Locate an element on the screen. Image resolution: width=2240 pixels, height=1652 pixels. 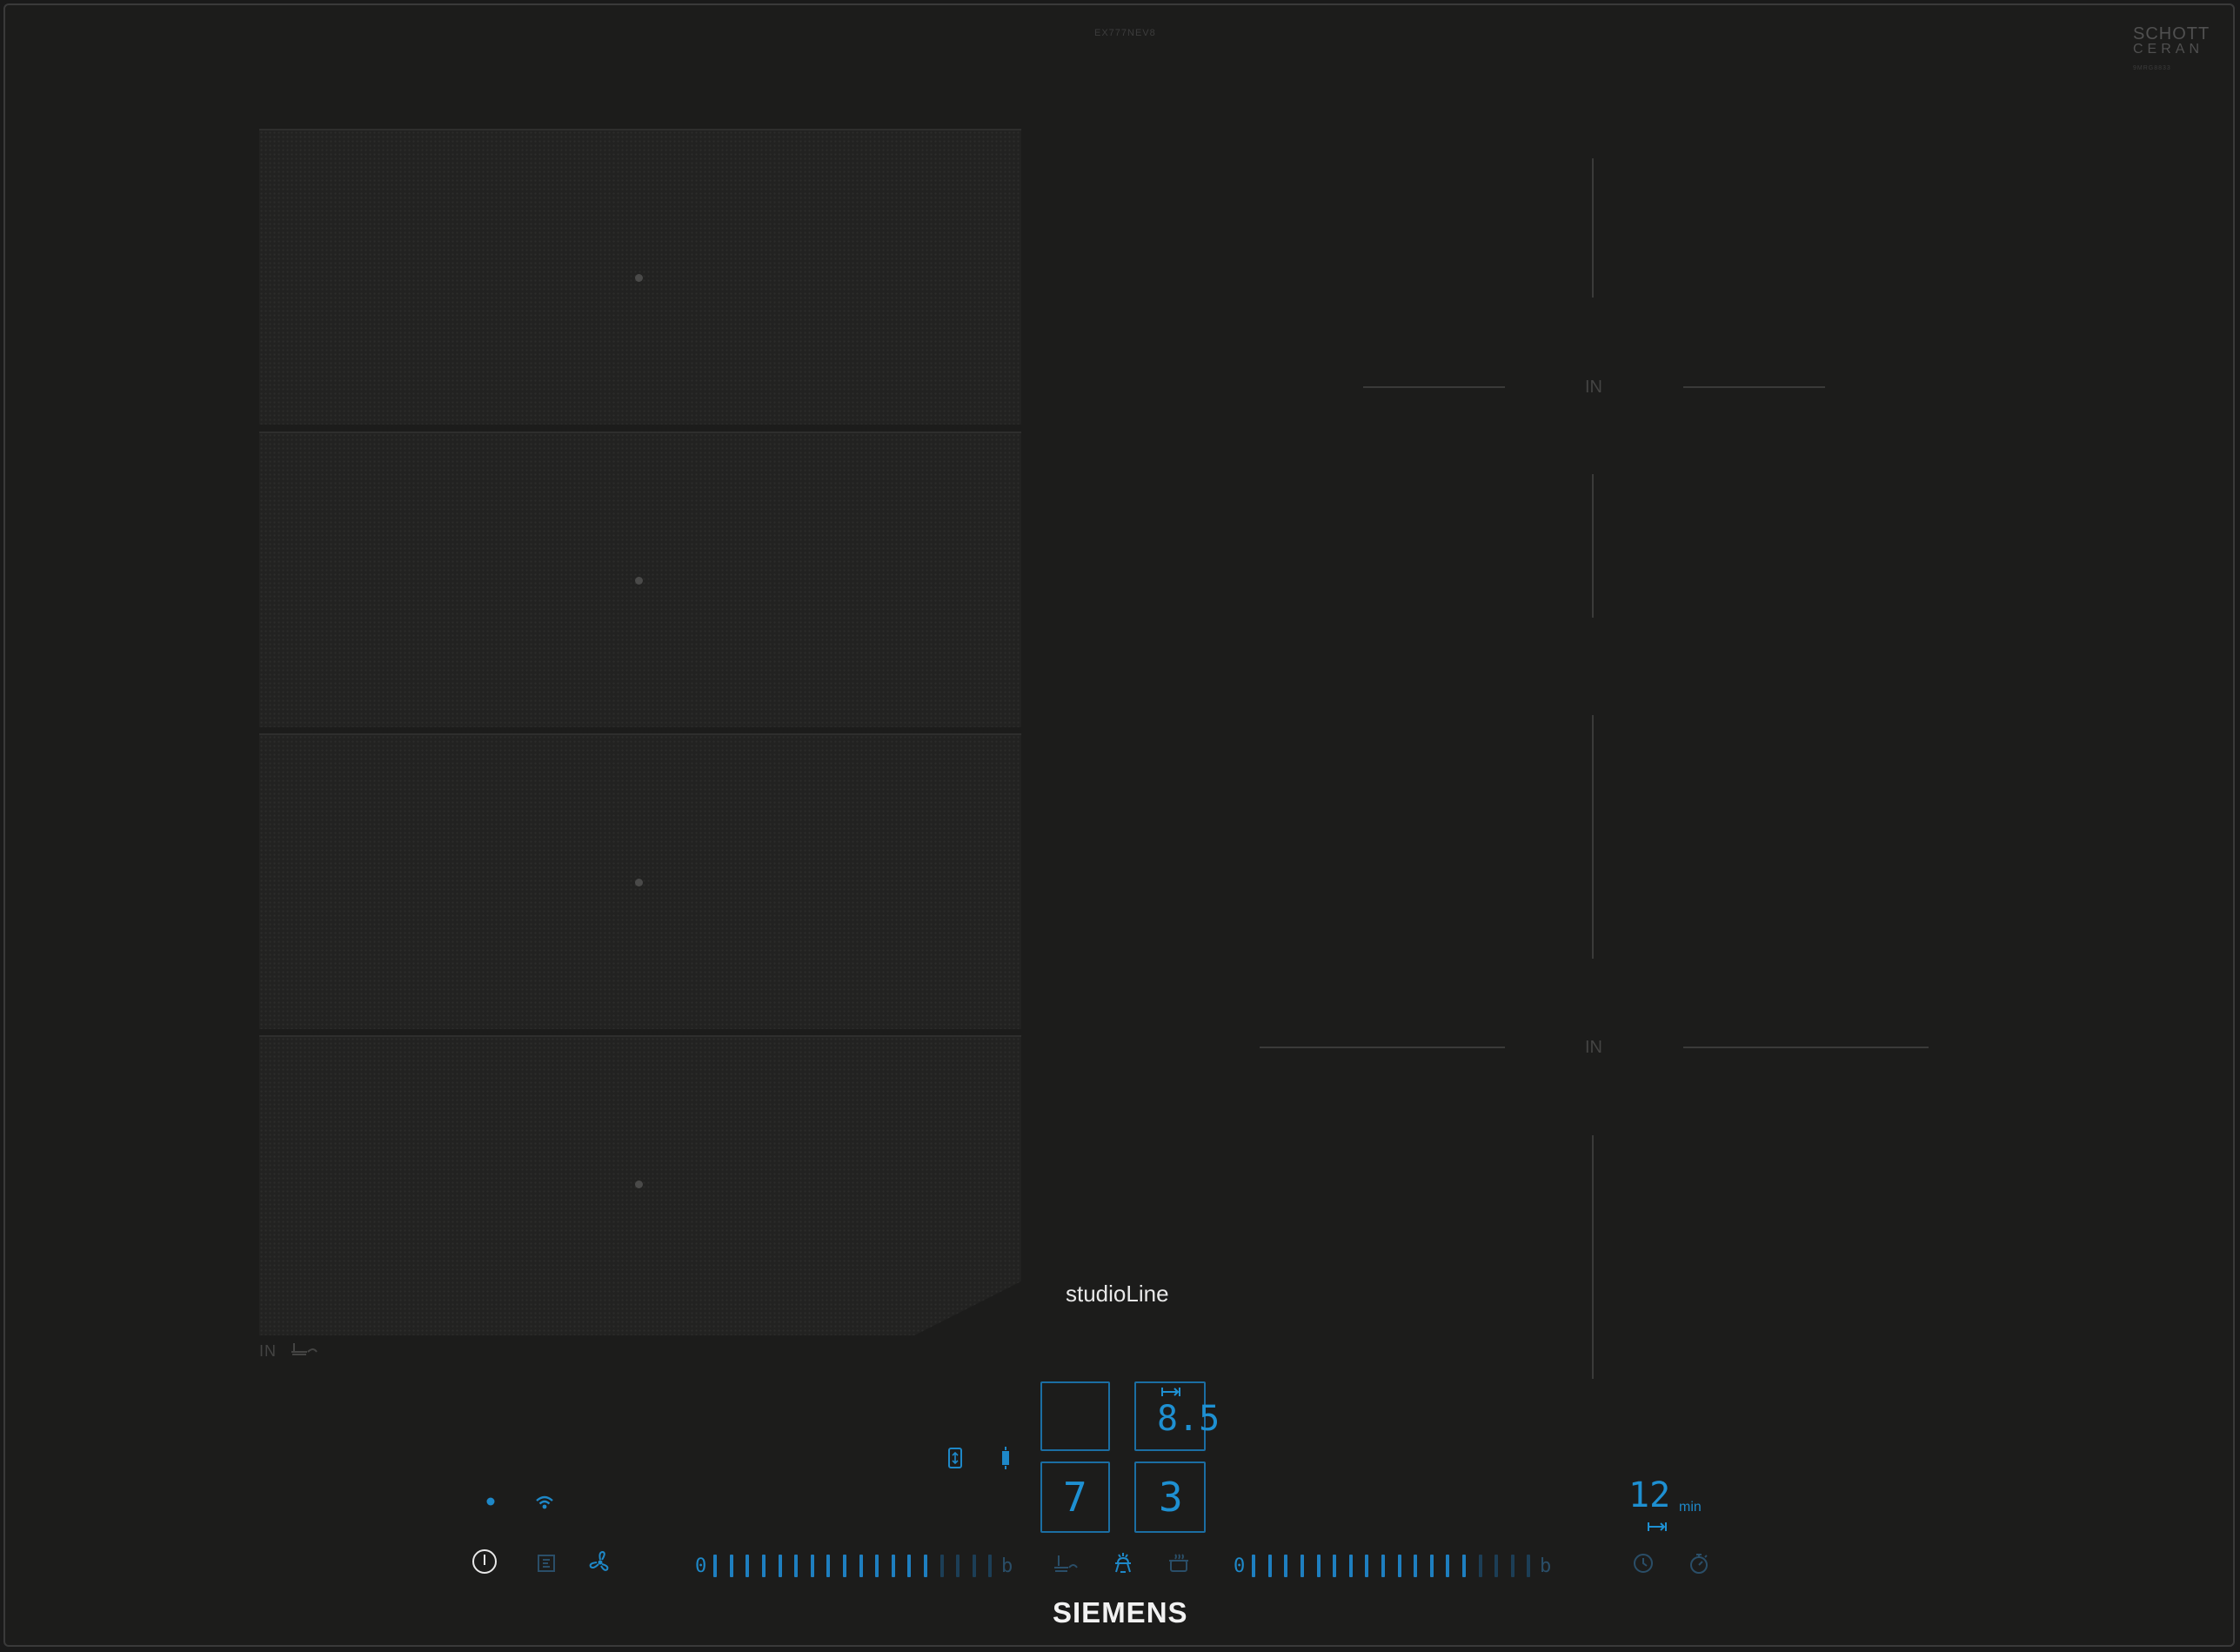
zone-top-label: IN is located at coordinates (1593, 387).